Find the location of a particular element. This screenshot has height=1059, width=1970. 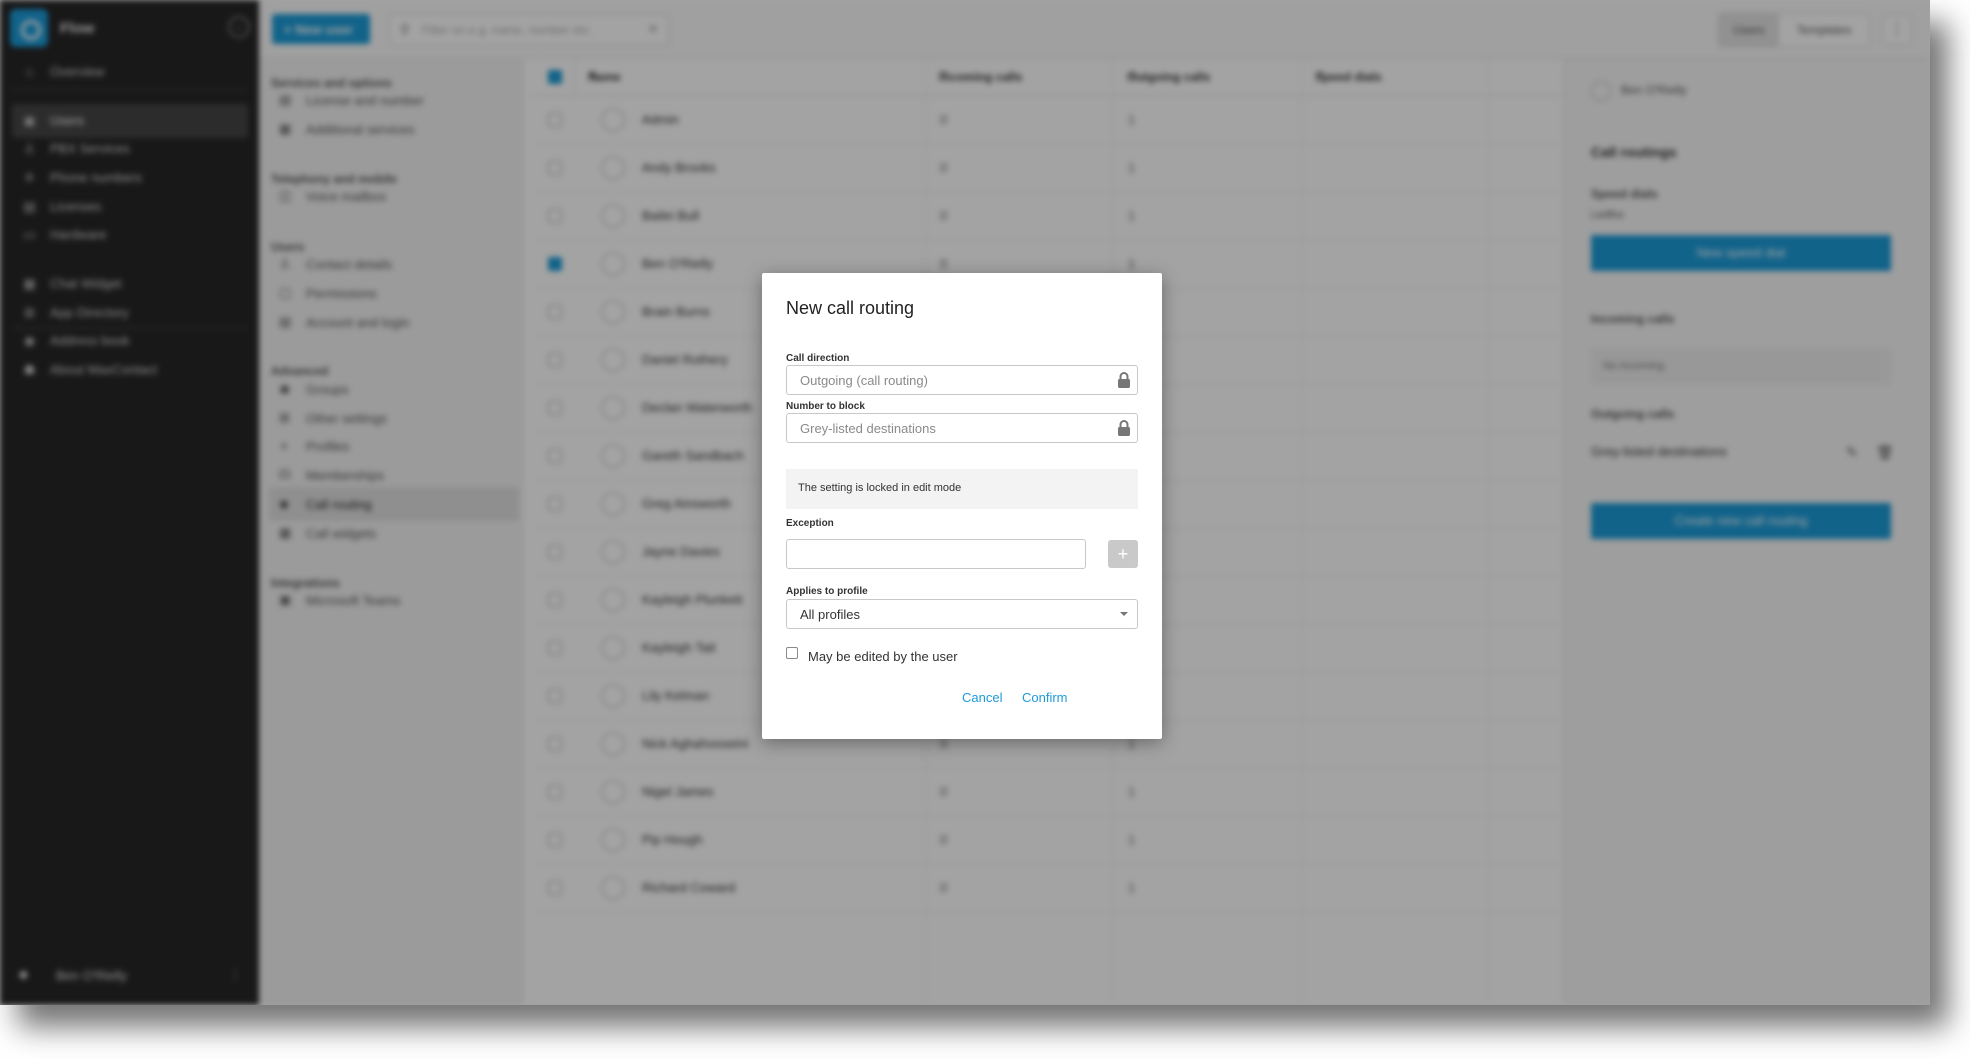

call-direction-field: Outgoing (call routing) is located at coordinates (962, 380).